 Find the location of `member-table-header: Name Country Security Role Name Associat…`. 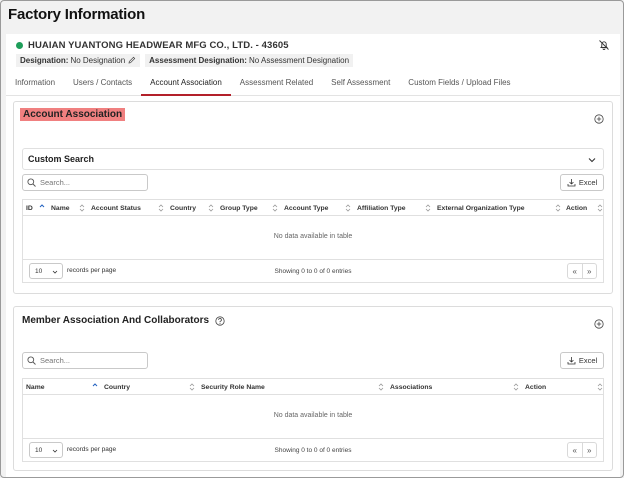

member-table-header: Name Country Security Role Name Associat… is located at coordinates (313, 387).